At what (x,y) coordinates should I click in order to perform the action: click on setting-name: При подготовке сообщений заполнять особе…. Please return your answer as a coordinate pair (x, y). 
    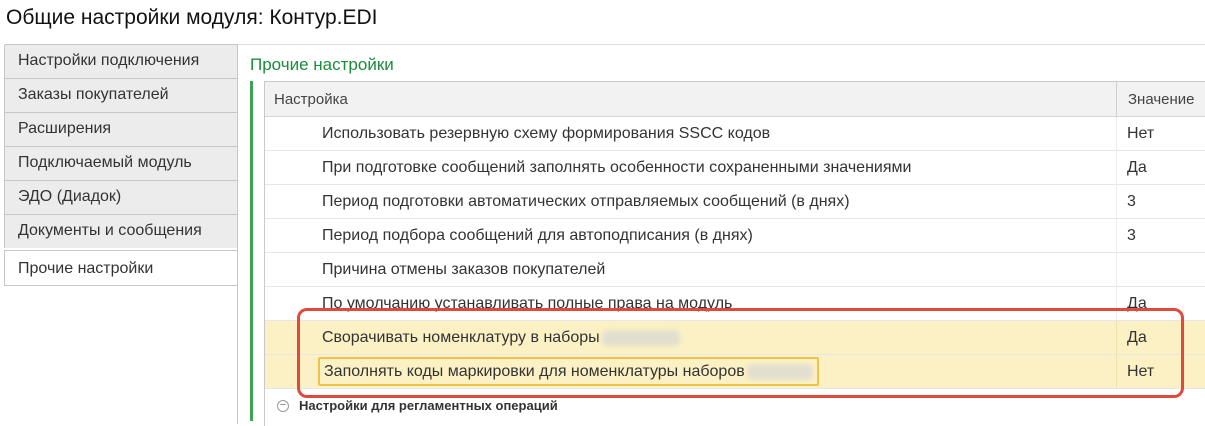
    Looking at the image, I should click on (617, 167).